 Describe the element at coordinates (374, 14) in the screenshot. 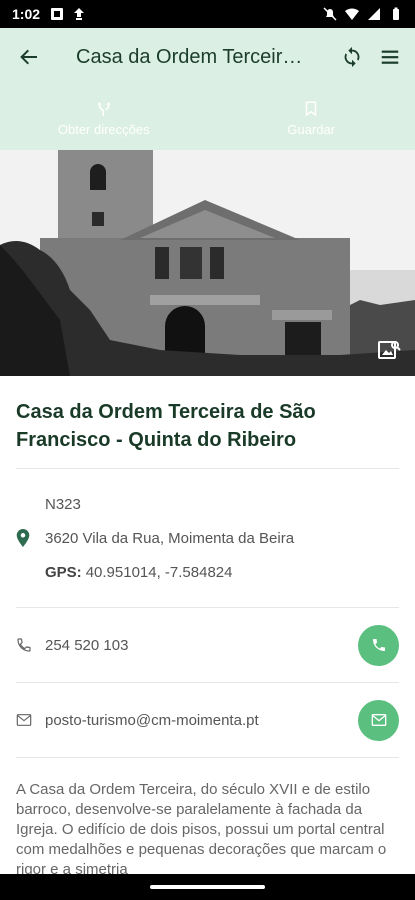

I see `signal-icon` at that location.